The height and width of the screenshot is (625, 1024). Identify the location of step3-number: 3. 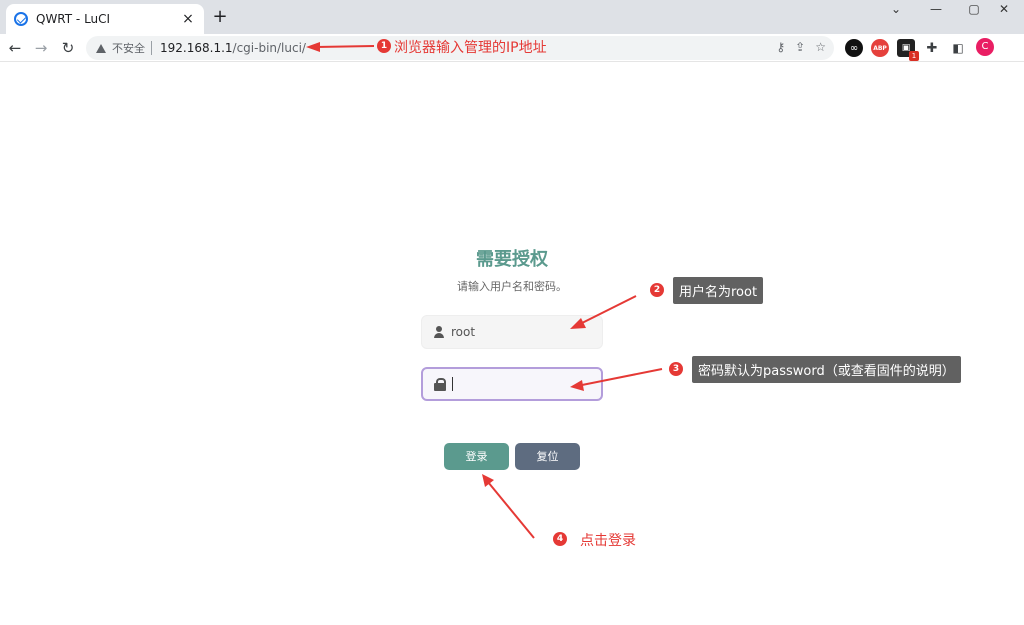
(676, 369).